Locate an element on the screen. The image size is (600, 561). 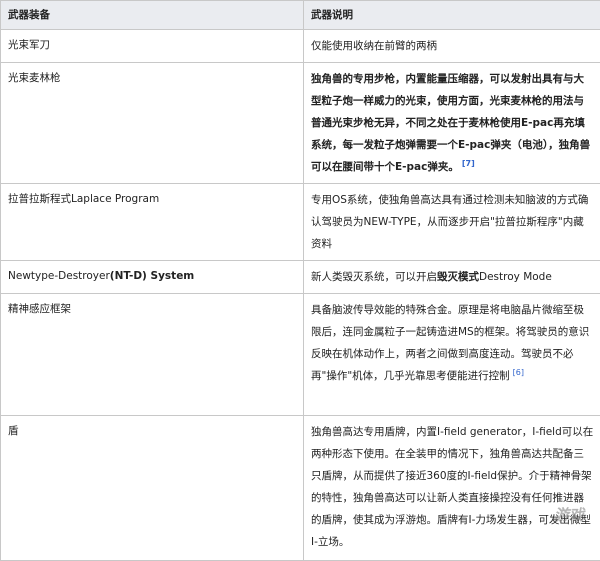
reference-link: [7] is located at coordinates (468, 163).